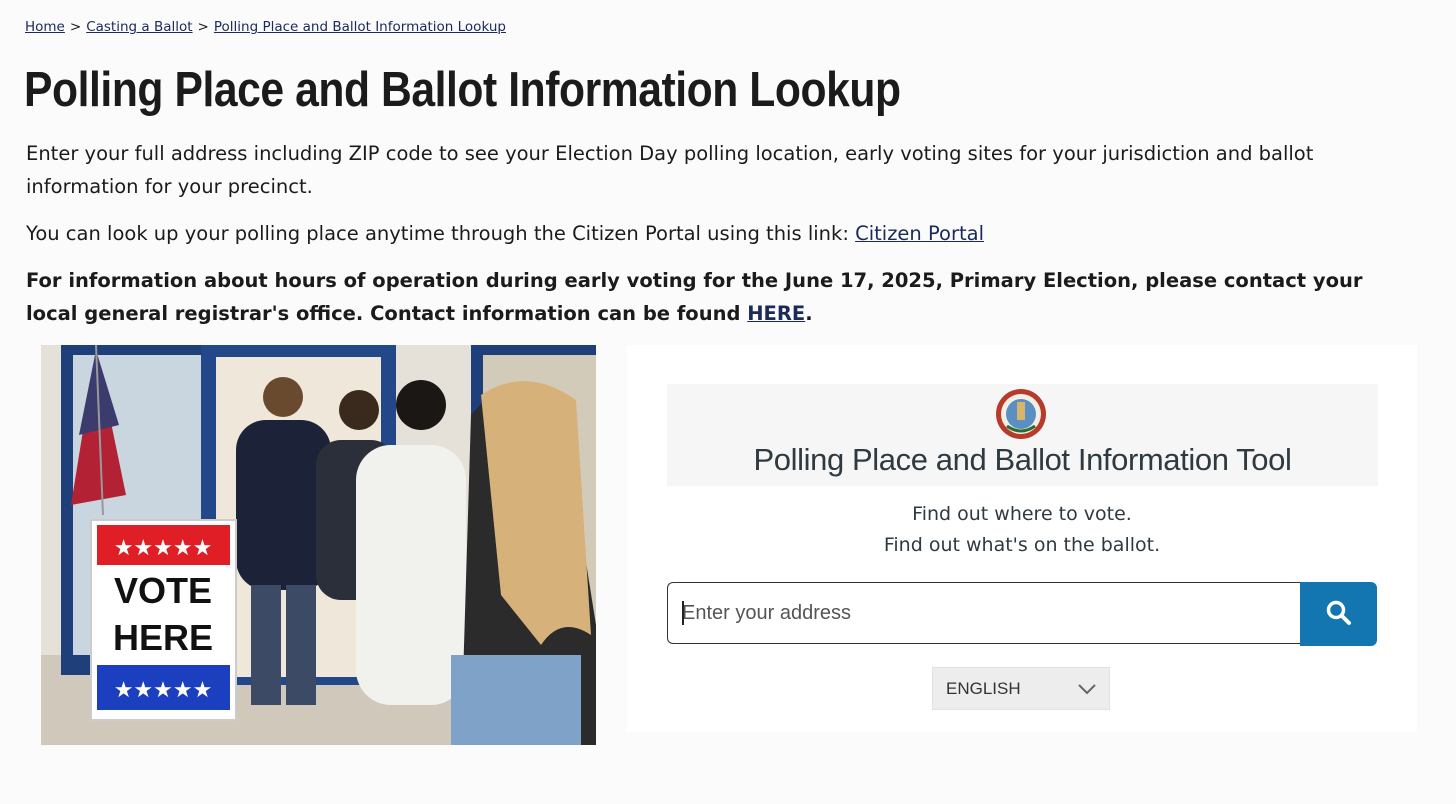  I want to click on citizen-portal-link: Citizen Portal, so click(919, 233).